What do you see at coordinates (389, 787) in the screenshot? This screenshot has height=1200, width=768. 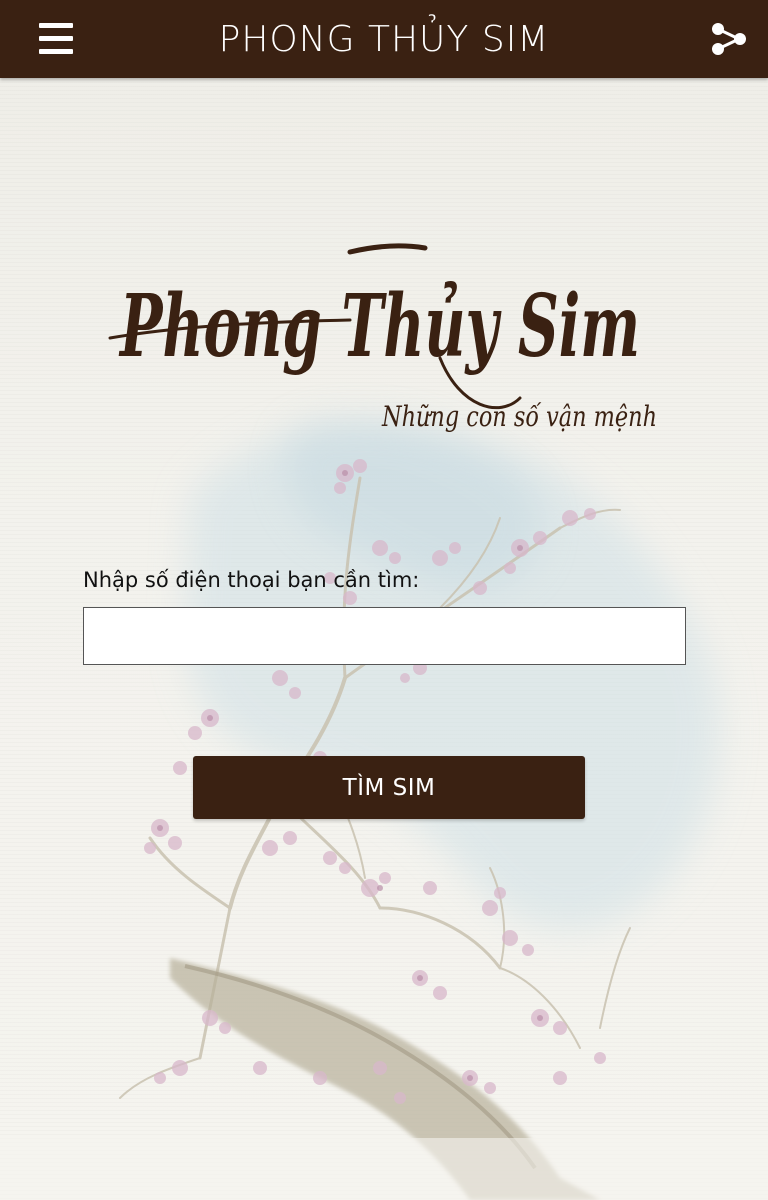 I see `search-sim-button: TÌM SIM` at bounding box center [389, 787].